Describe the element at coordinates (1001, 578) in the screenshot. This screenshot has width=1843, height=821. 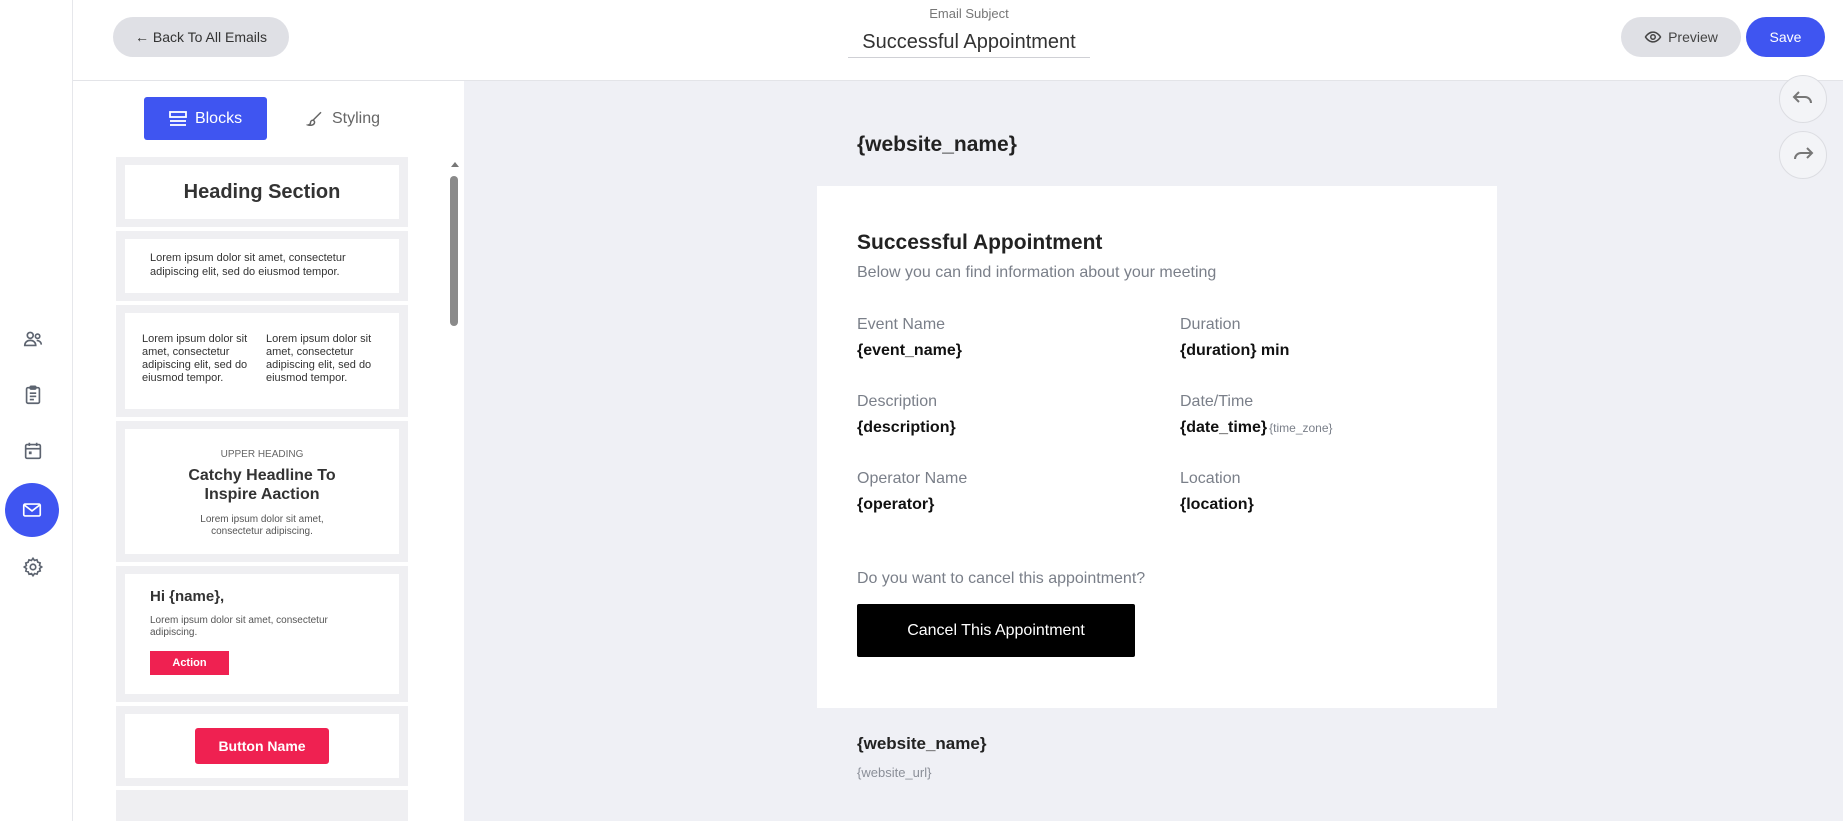
I see `cancel-question: Do you want to cancel this appointment?` at that location.